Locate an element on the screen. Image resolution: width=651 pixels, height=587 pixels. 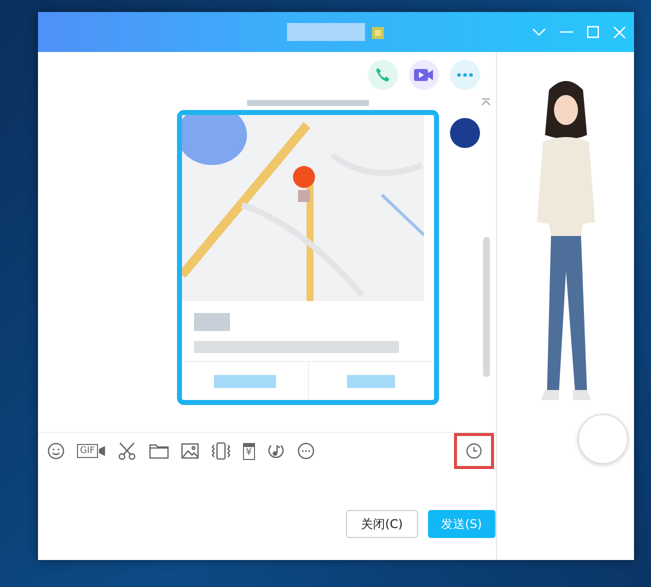
ellipsis-icon is located at coordinates (465, 75).